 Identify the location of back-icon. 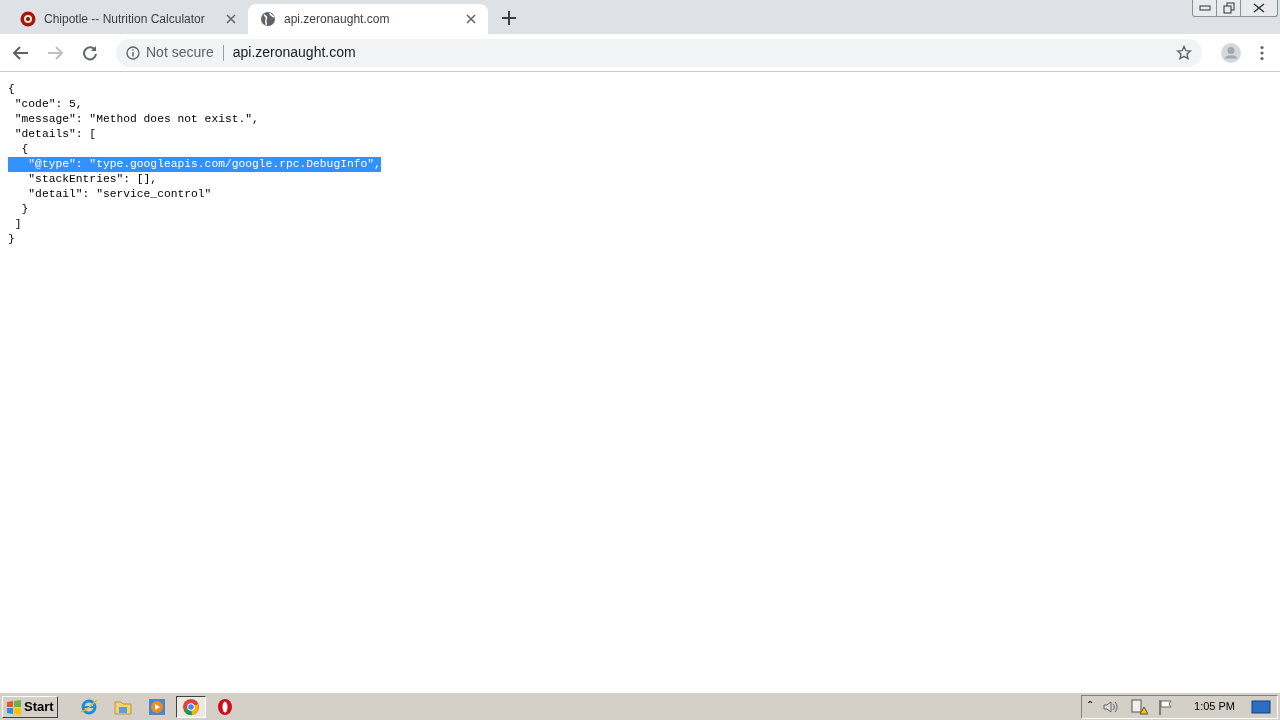
(21, 52).